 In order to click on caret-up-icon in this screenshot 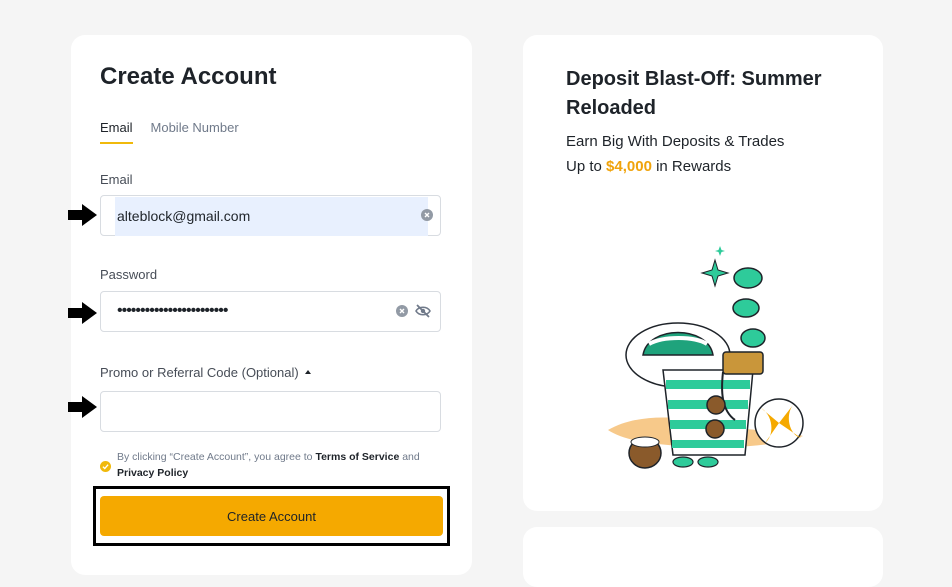, I will do `click(308, 372)`.